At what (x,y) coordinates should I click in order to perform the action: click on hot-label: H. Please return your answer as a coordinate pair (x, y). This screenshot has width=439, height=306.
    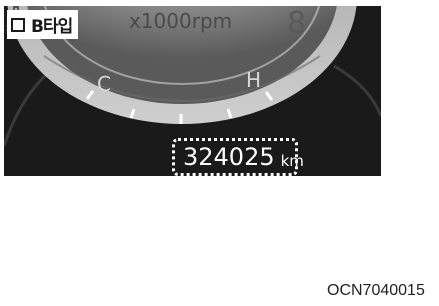
    Looking at the image, I should click on (254, 80).